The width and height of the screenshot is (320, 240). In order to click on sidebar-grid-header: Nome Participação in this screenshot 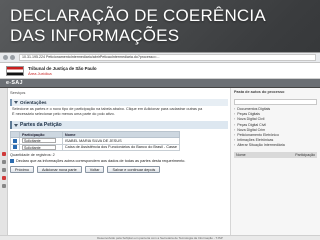, I will do `click(275, 154)`.